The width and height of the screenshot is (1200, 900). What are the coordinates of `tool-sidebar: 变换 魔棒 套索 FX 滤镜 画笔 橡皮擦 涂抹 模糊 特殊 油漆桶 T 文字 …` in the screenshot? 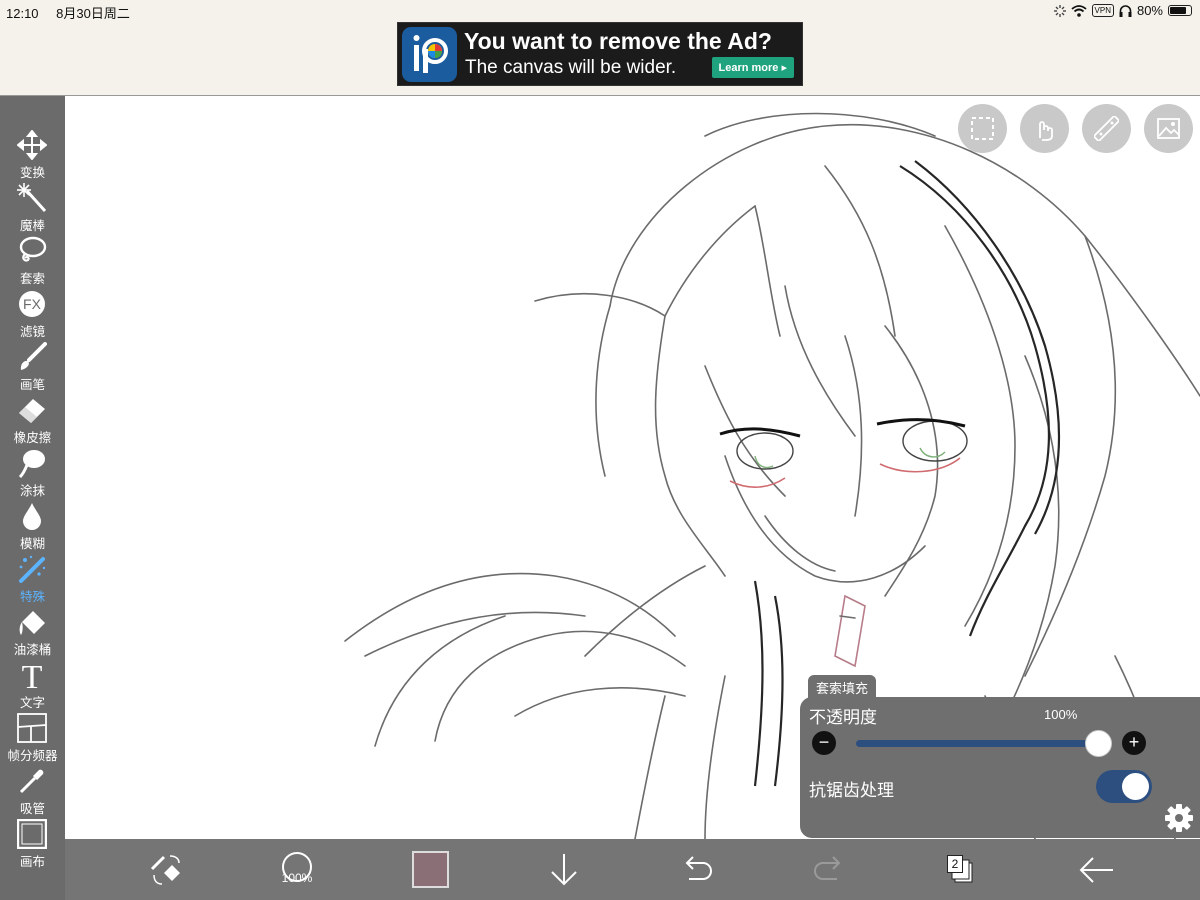 It's located at (32, 498).